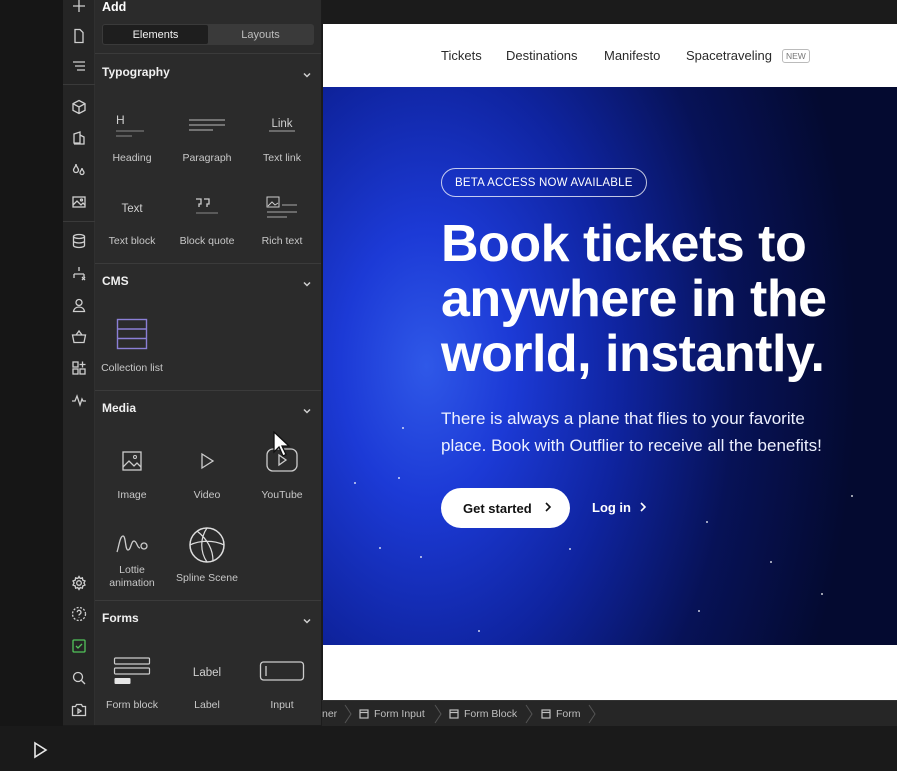  I want to click on tile-label: Text link, so click(282, 158).